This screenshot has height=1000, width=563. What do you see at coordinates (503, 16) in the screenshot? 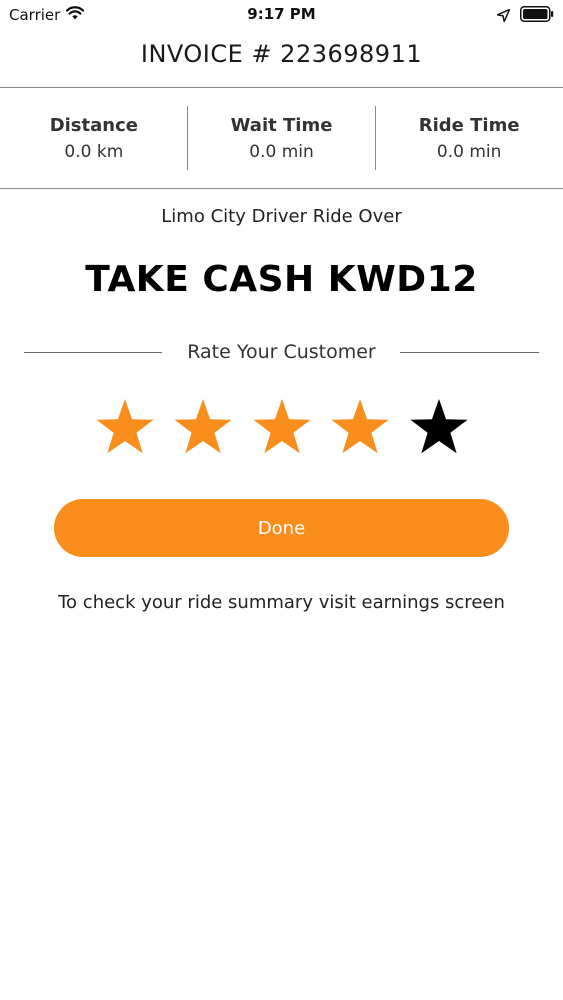
I see `location-arrow-icon` at bounding box center [503, 16].